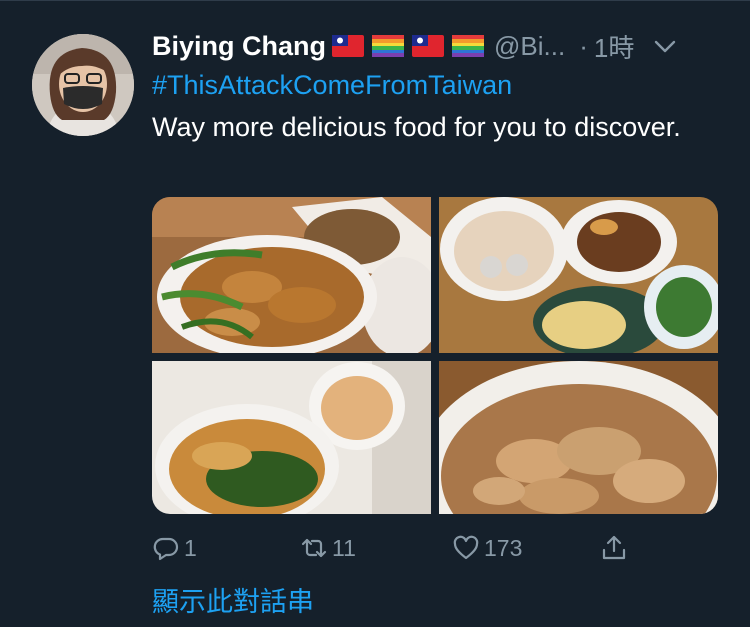 The width and height of the screenshot is (750, 627). Describe the element at coordinates (466, 547) in the screenshot. I see `like-icon` at that location.